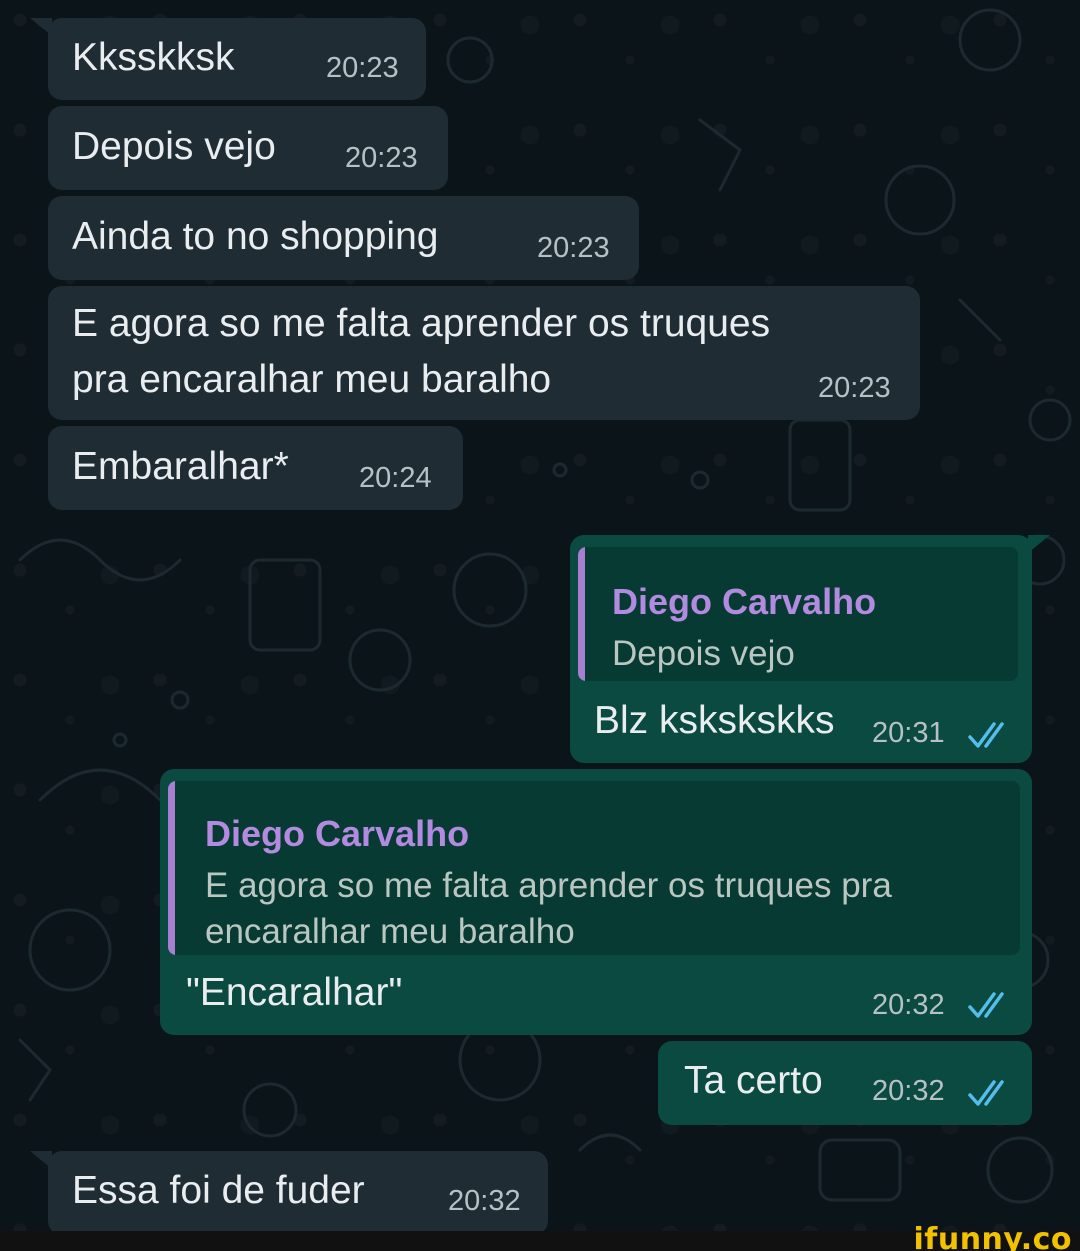  I want to click on message-text: Essa foi de fuder, so click(218, 1190).